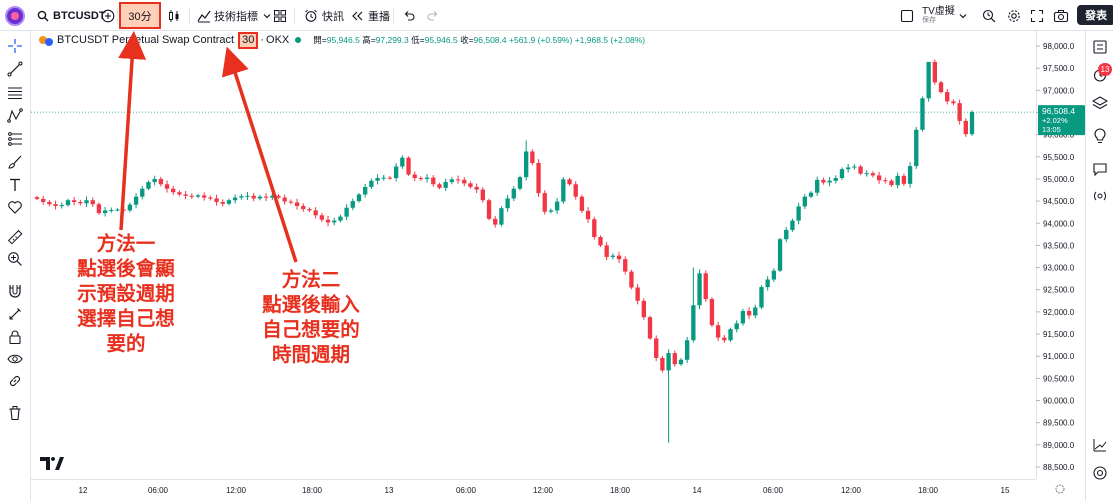  What do you see at coordinates (1100, 47) in the screenshot?
I see `watchlist-button` at bounding box center [1100, 47].